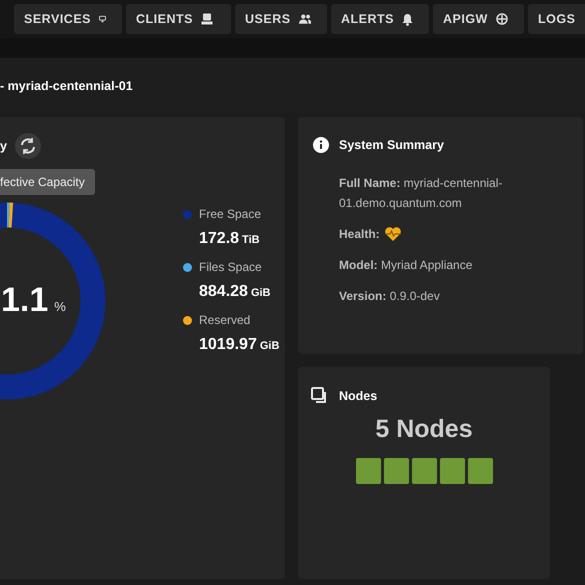 The image size is (585, 585). What do you see at coordinates (27, 146) in the screenshot?
I see `refresh-icon` at bounding box center [27, 146].